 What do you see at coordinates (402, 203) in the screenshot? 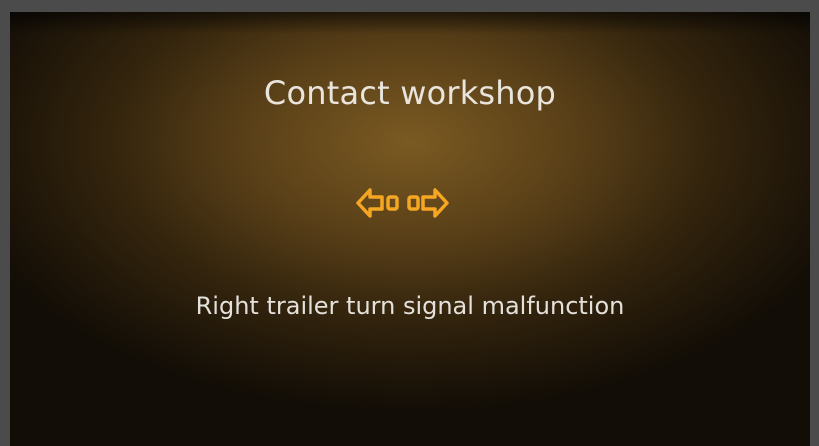
I see `trailer-turn-signal-icon` at bounding box center [402, 203].